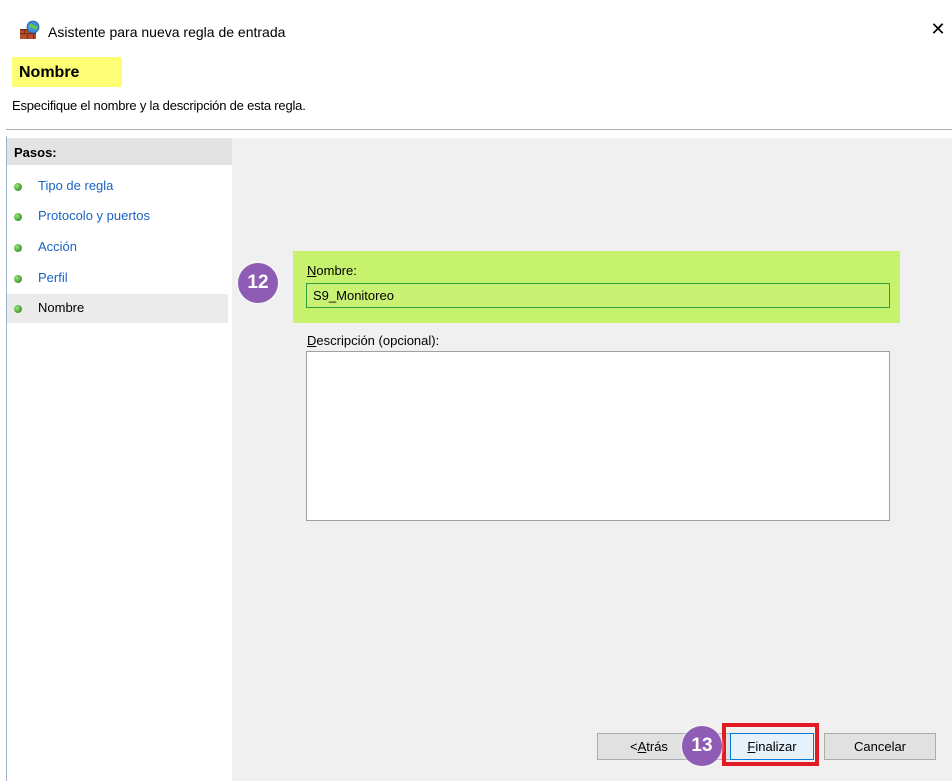  I want to click on back-button-prefix: <, so click(634, 746).